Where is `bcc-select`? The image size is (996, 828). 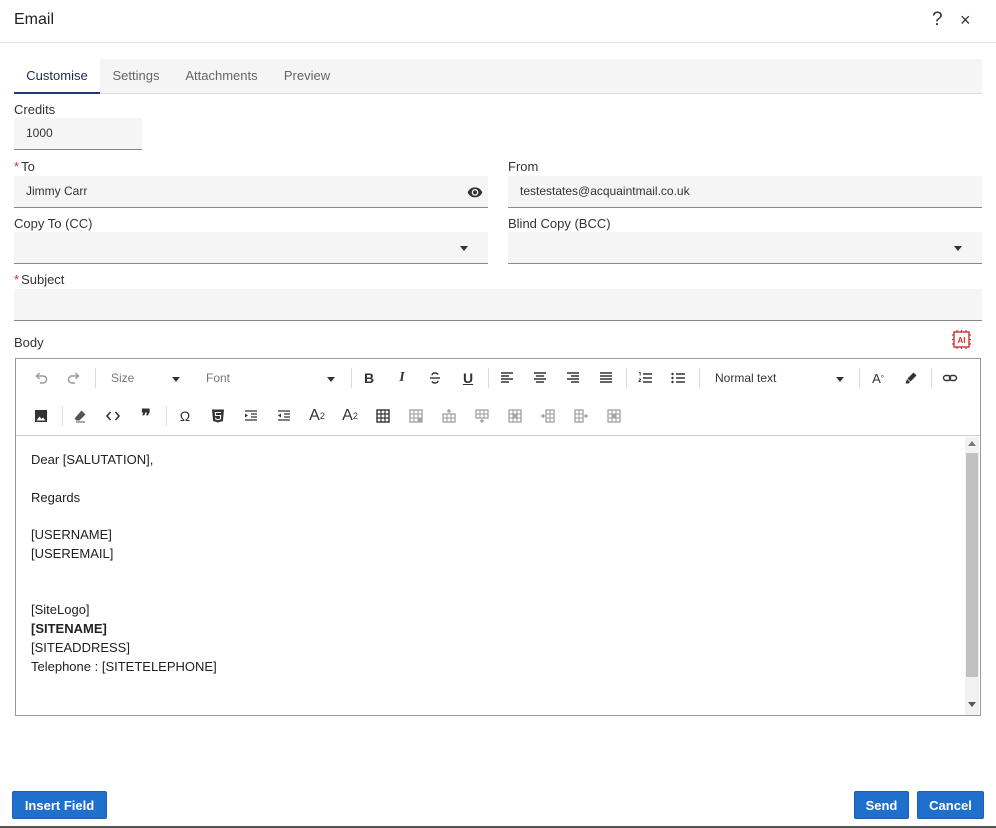 bcc-select is located at coordinates (745, 248).